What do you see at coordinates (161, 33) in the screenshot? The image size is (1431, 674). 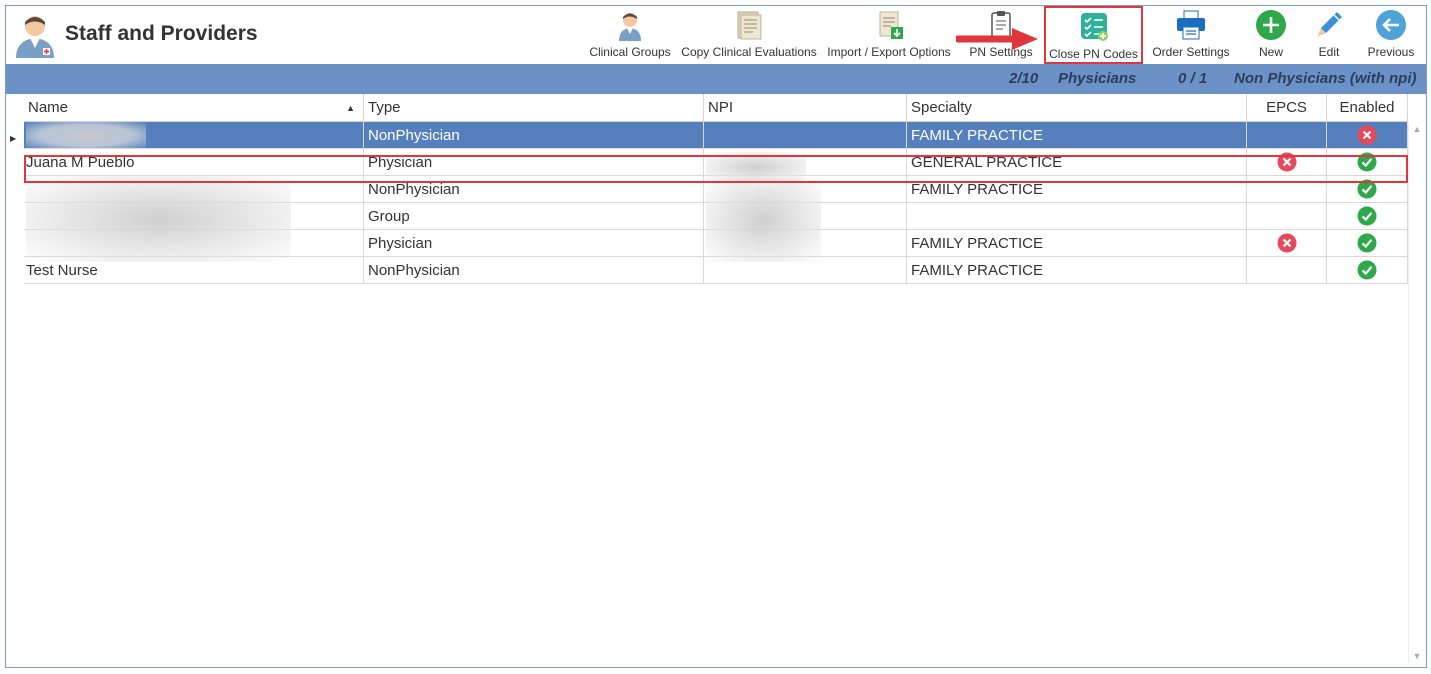 I see `page-title: Staff and Providers` at bounding box center [161, 33].